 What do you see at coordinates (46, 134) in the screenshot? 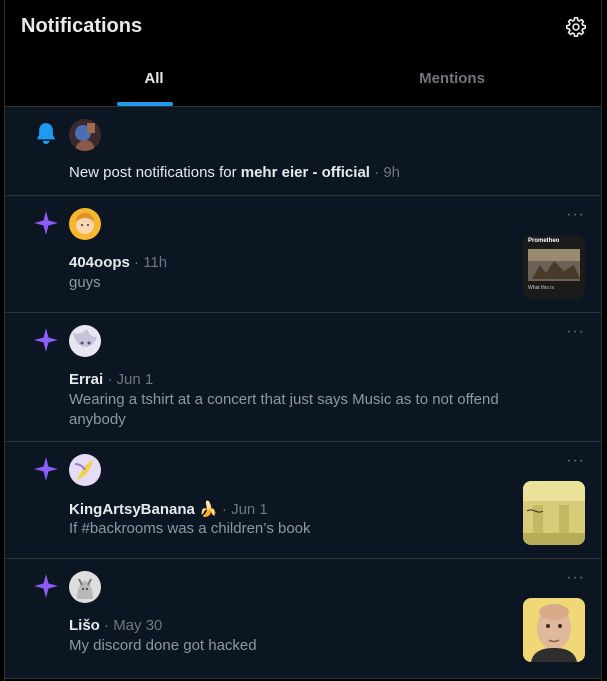
I see `bell-icon` at bounding box center [46, 134].